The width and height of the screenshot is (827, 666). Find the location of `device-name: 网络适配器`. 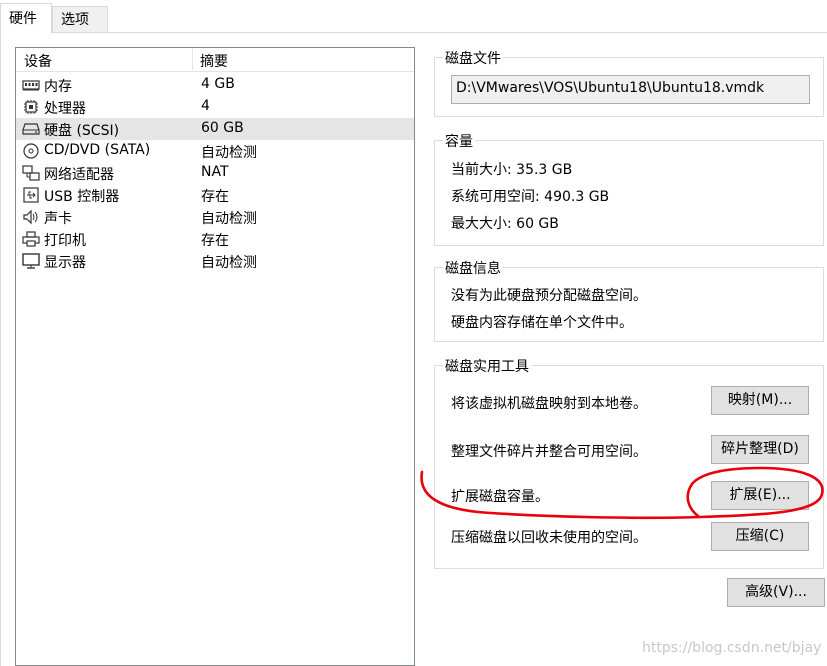

device-name: 网络适配器 is located at coordinates (79, 175).